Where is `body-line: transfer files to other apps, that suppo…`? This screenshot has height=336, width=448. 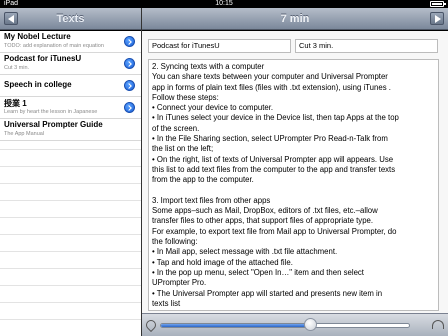
body-line: transfer files to other apps, that suppo… is located at coordinates (263, 221).